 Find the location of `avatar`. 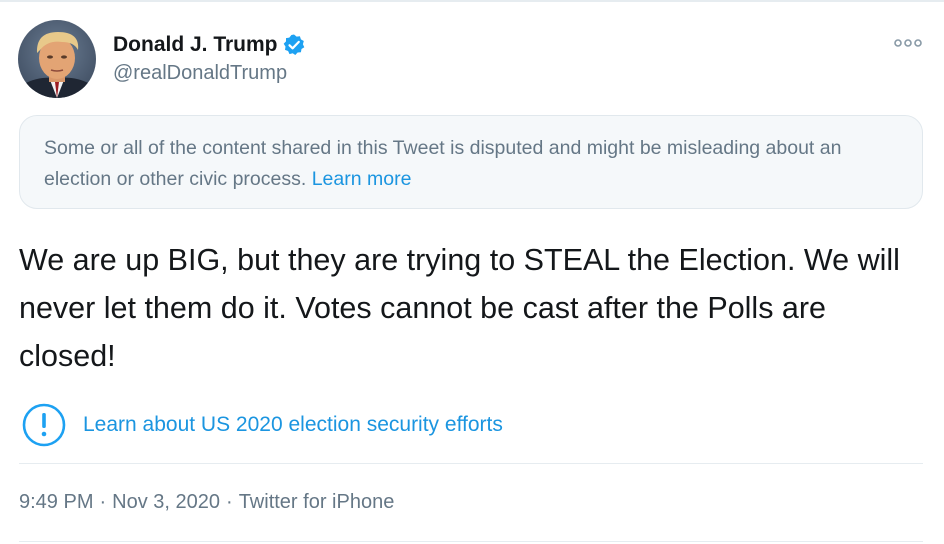

avatar is located at coordinates (57, 59).